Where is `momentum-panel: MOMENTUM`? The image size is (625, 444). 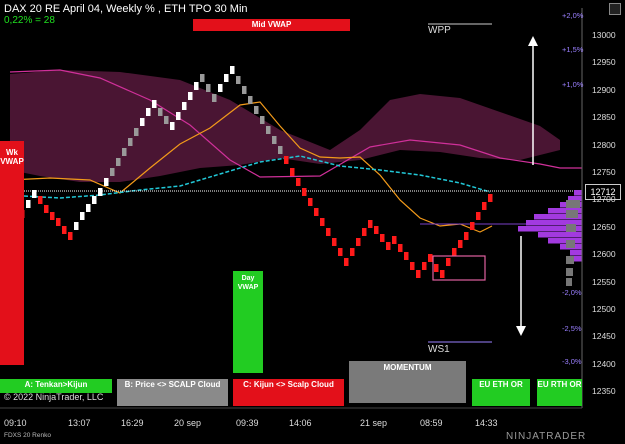
momentum-panel: MOMENTUM is located at coordinates (407, 382).